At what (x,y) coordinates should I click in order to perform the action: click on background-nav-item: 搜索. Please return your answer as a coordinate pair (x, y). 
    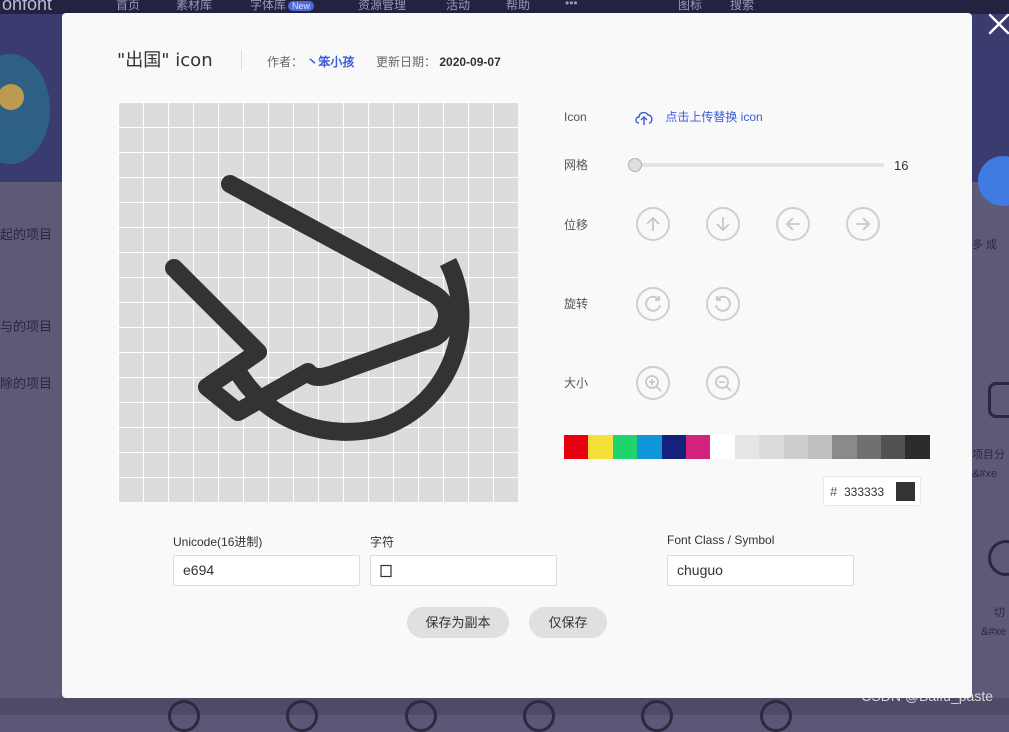
    Looking at the image, I should click on (742, 6).